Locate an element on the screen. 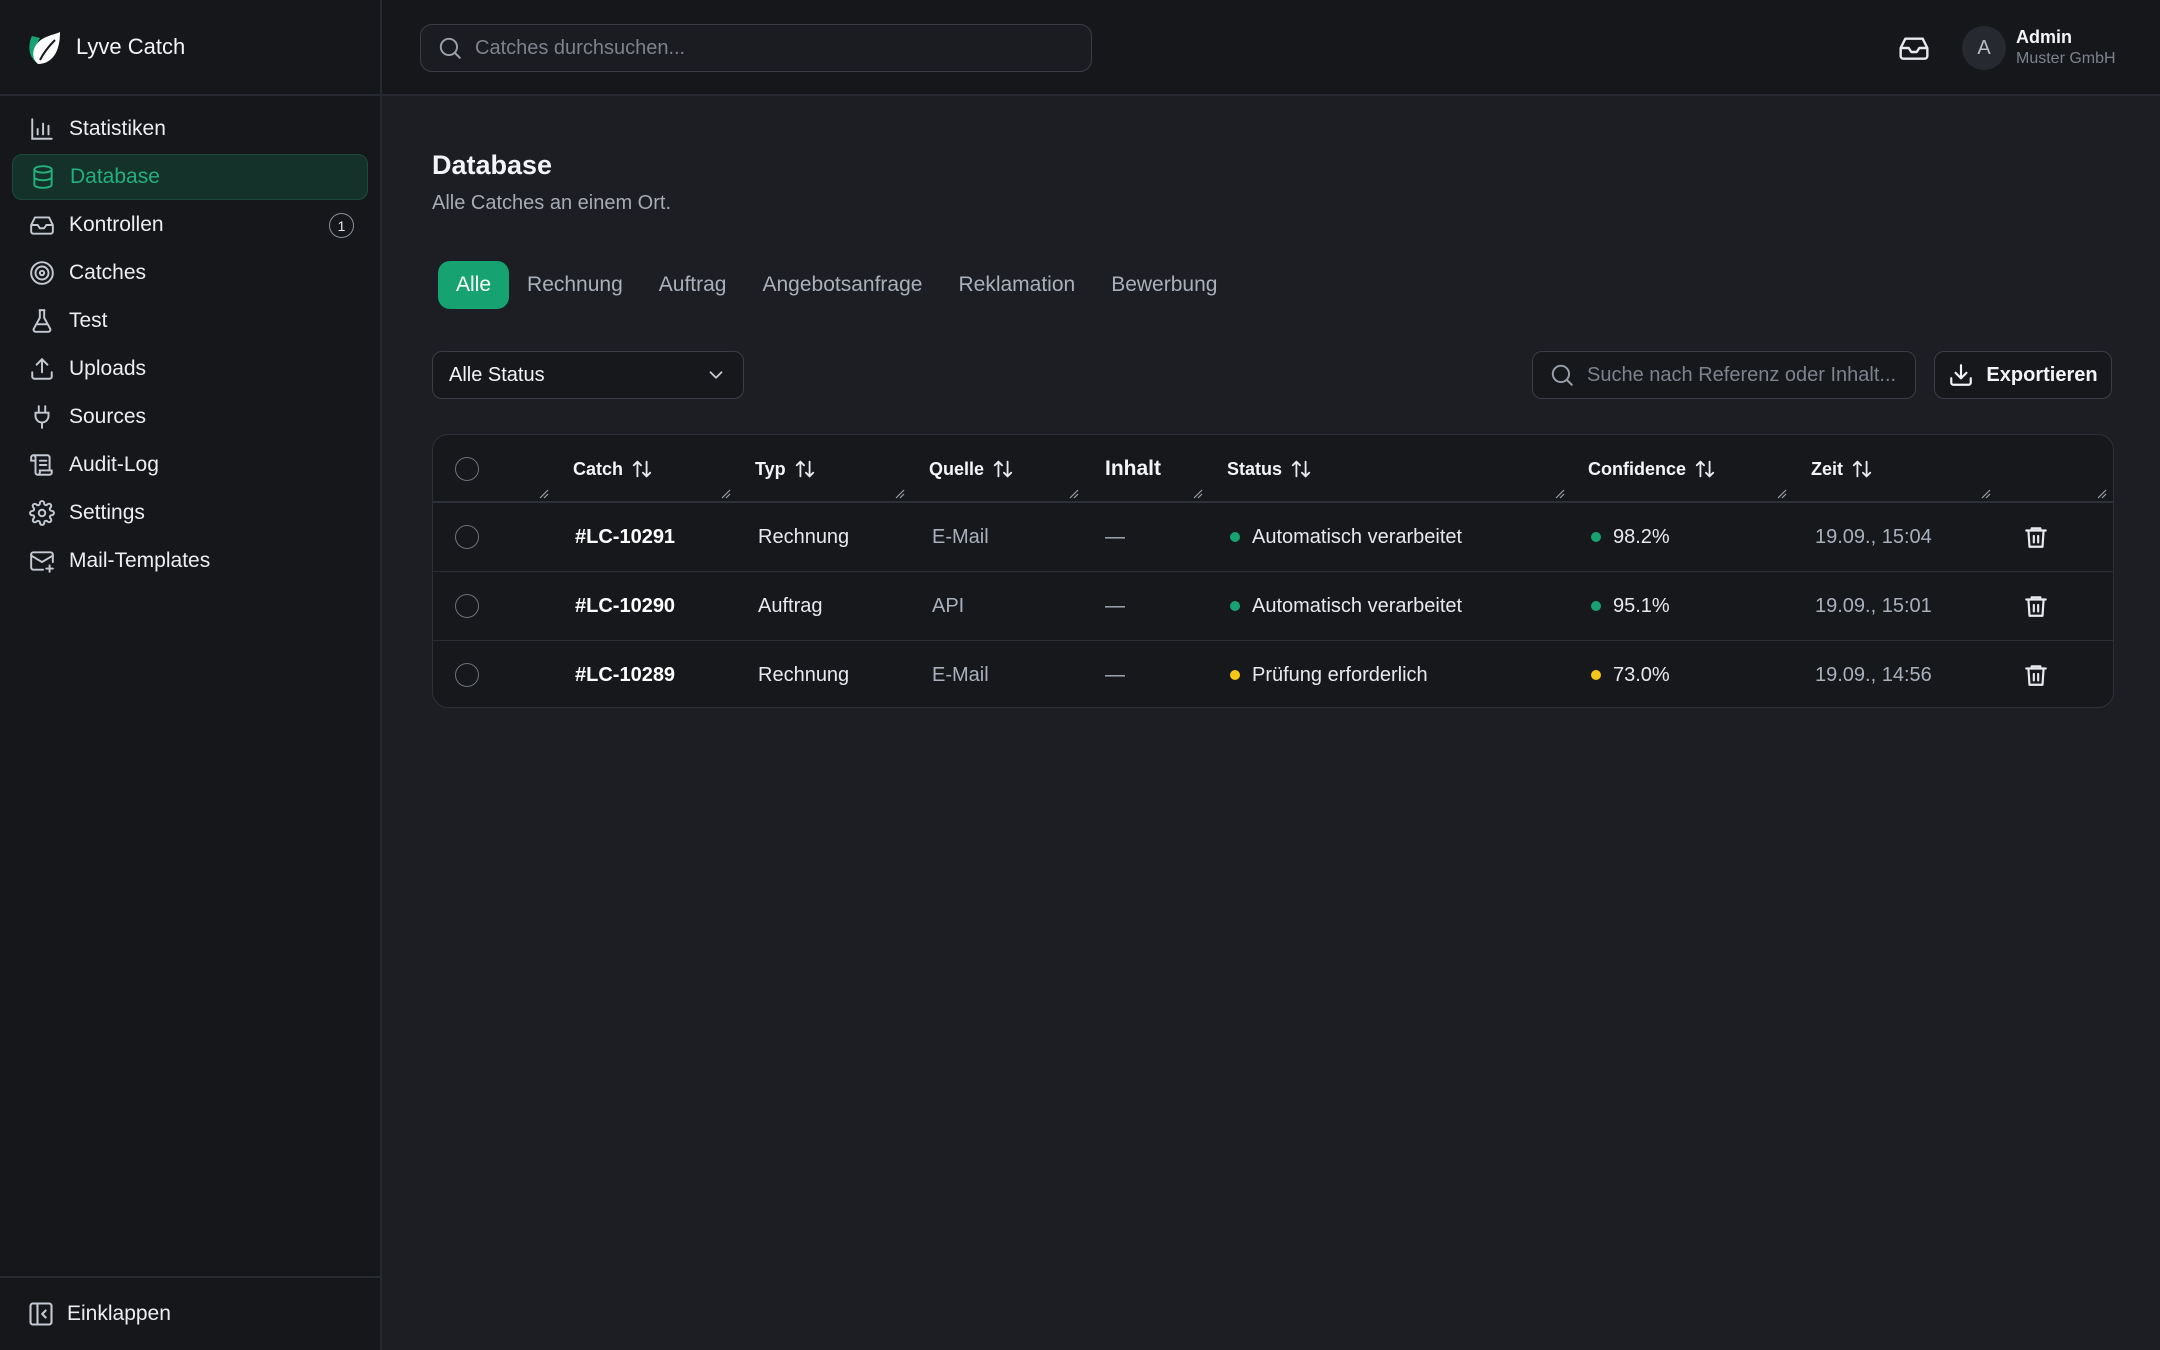 This screenshot has width=2160, height=1350. column-header-confidence: Confidence is located at coordinates (1652, 469).